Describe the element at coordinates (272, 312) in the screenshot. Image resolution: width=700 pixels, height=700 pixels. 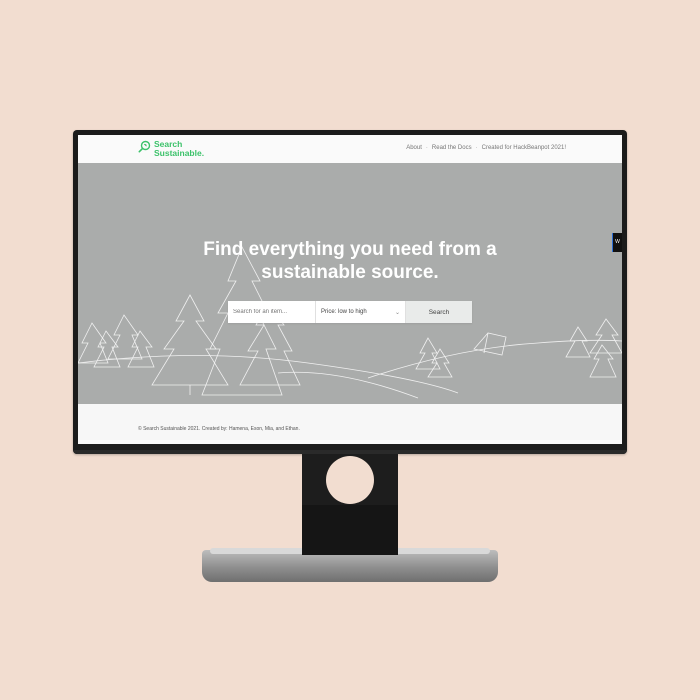
I see `search-input` at that location.